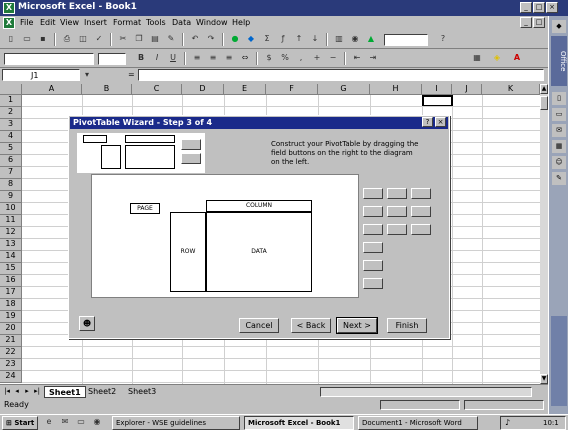 The image size is (568, 430). I want to click on save-icon: ▪, so click(43, 39).